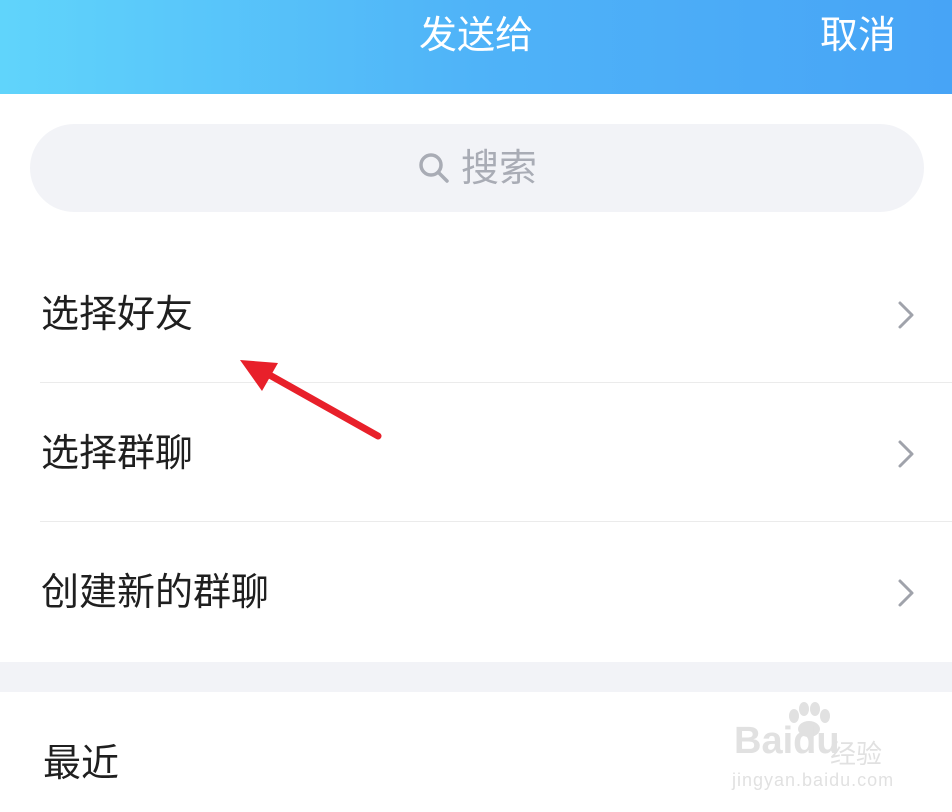 The height and width of the screenshot is (812, 952). Describe the element at coordinates (858, 35) in the screenshot. I see `cancel-button: 取消` at that location.